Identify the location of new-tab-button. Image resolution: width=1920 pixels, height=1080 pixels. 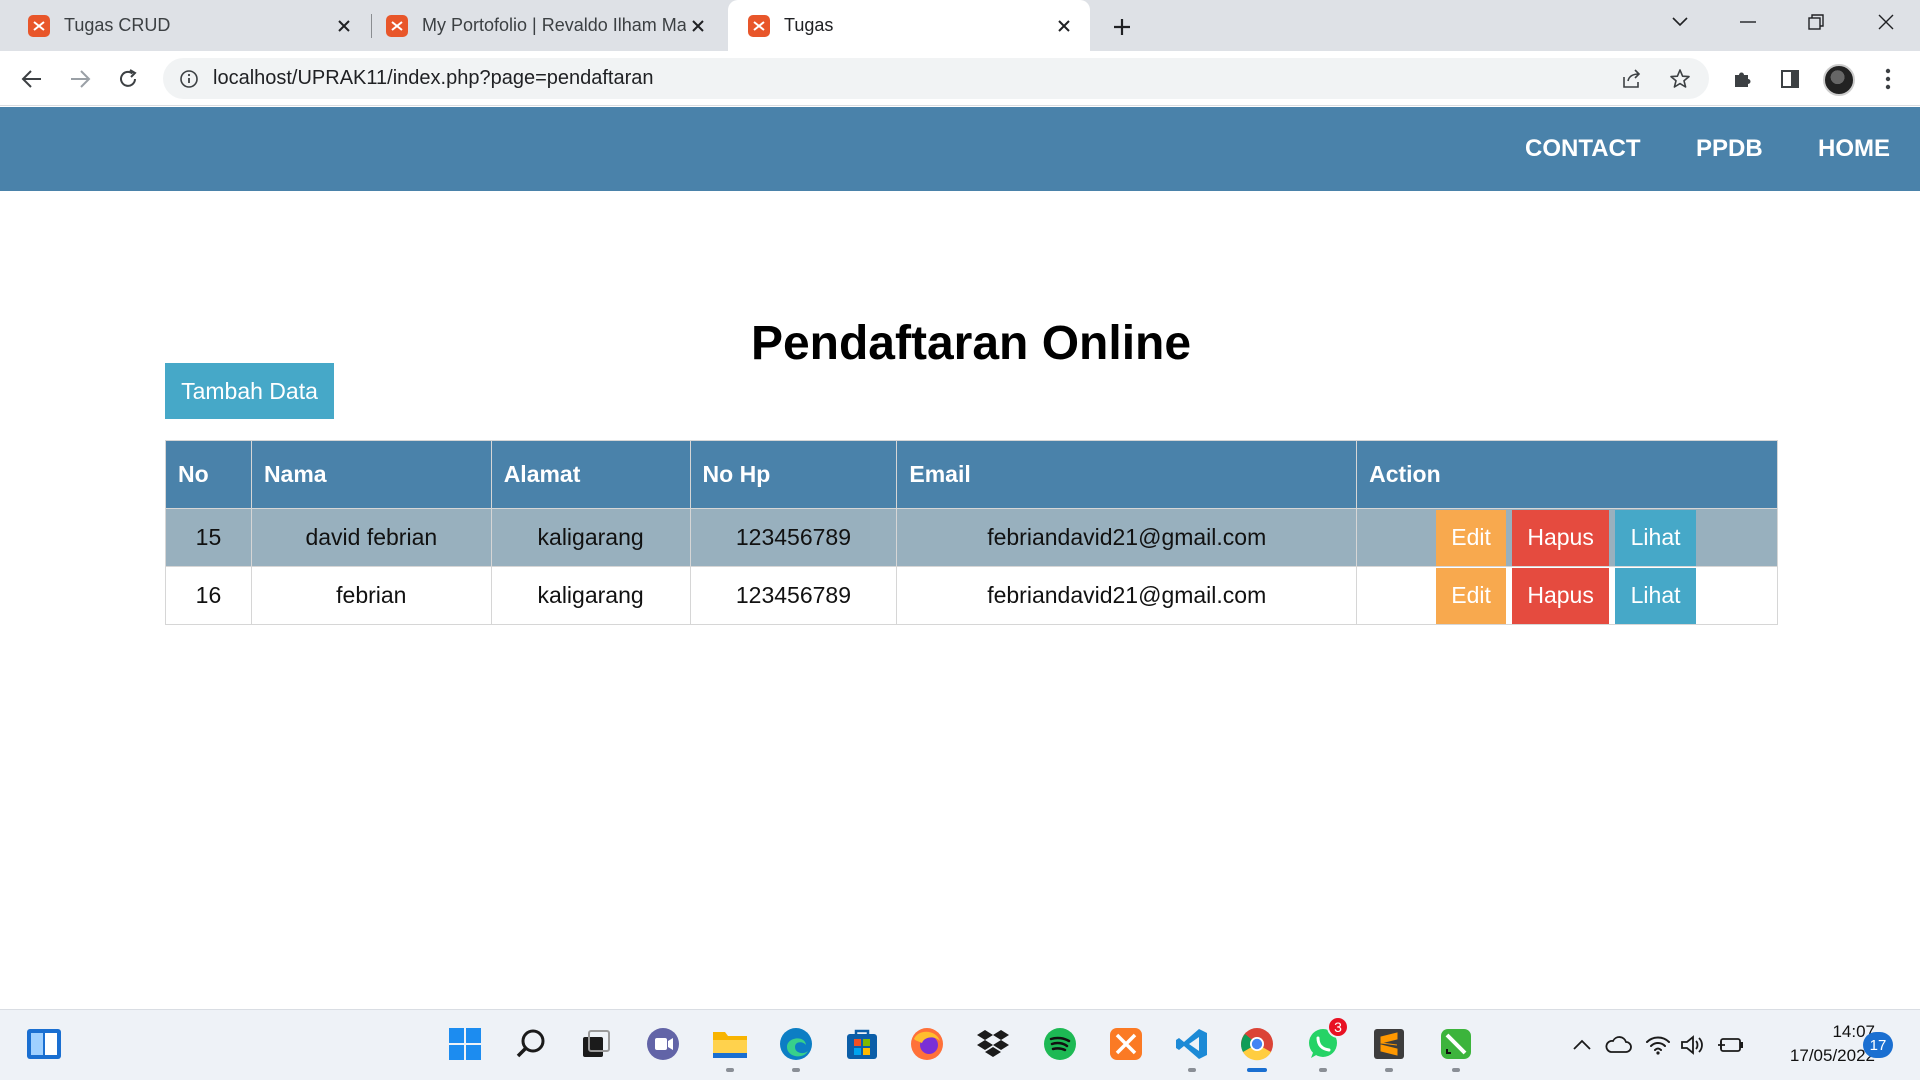
(1122, 27).